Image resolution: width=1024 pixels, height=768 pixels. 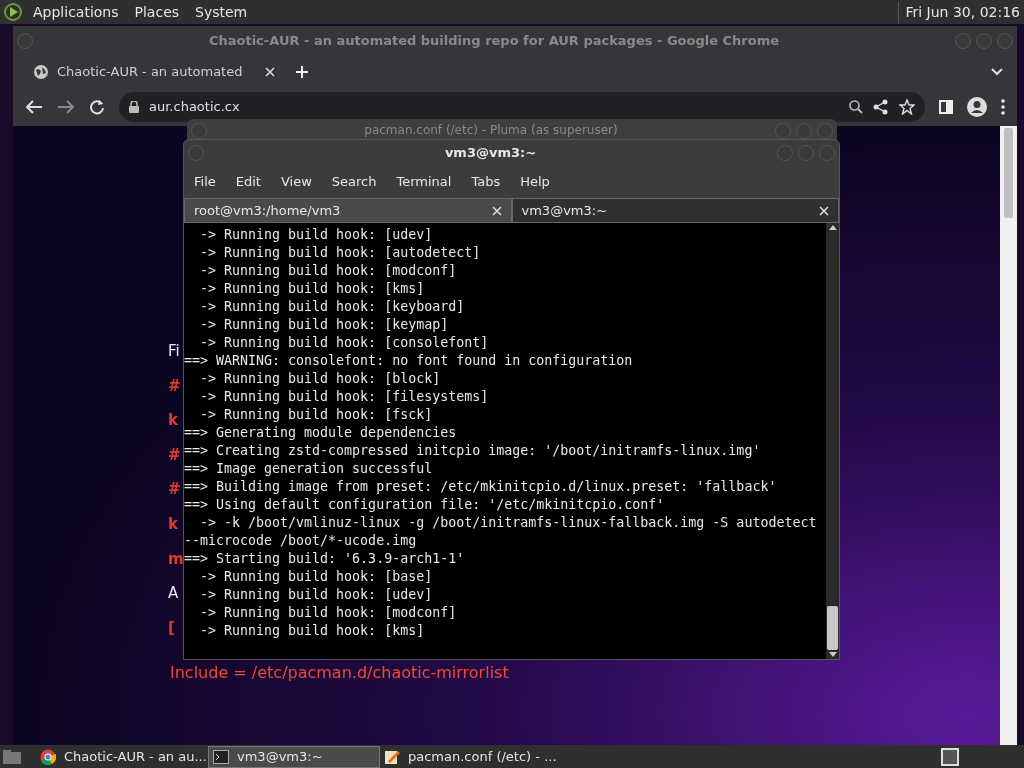 What do you see at coordinates (344, 397) in the screenshot?
I see `terminal-line: -> Running build hook: [filesystems]` at bounding box center [344, 397].